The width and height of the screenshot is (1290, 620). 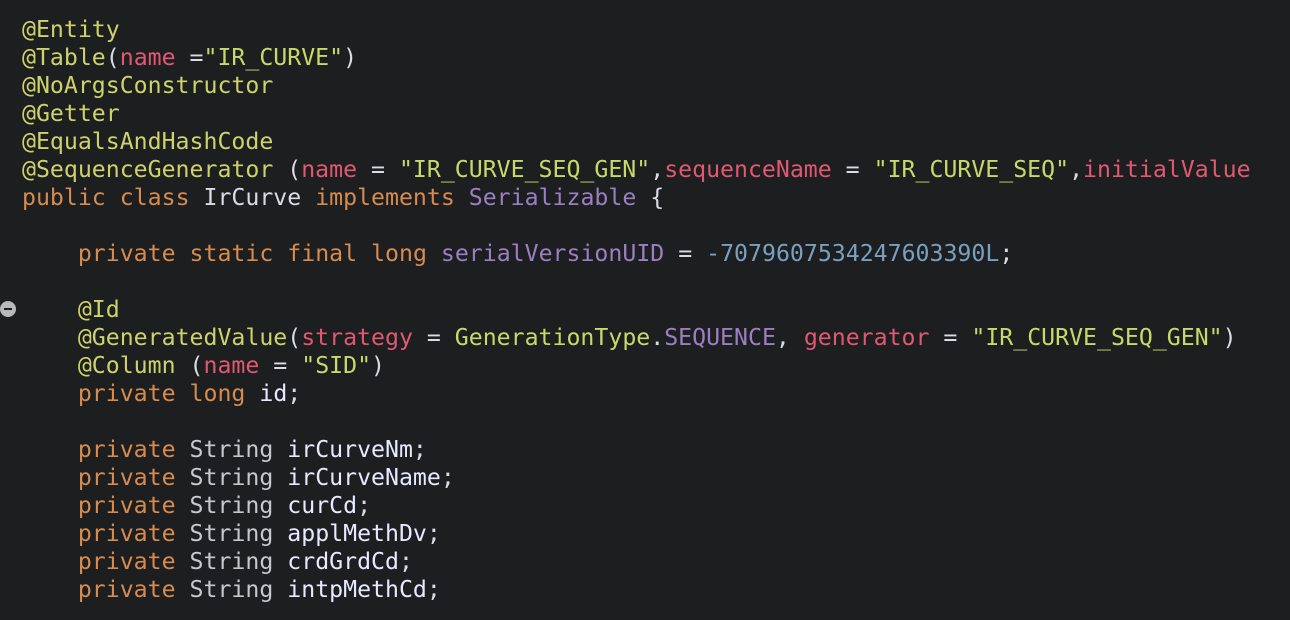 What do you see at coordinates (636, 478) in the screenshot?
I see `code-line: private String irCurveName;` at bounding box center [636, 478].